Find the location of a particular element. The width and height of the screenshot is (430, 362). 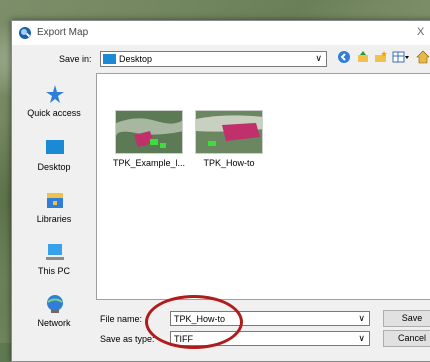

place-quick-access: Quick access is located at coordinates (54, 105).